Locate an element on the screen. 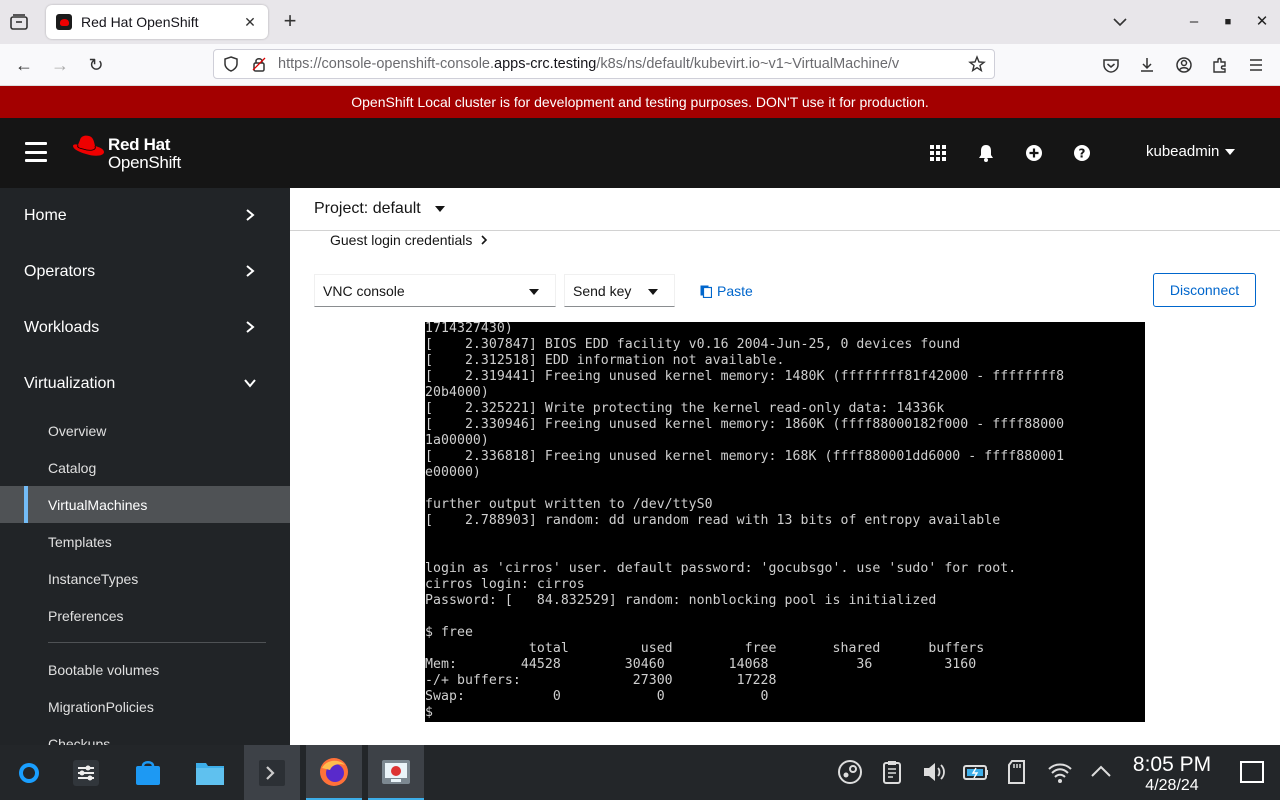  openshift-favicon-icon is located at coordinates (64, 22).